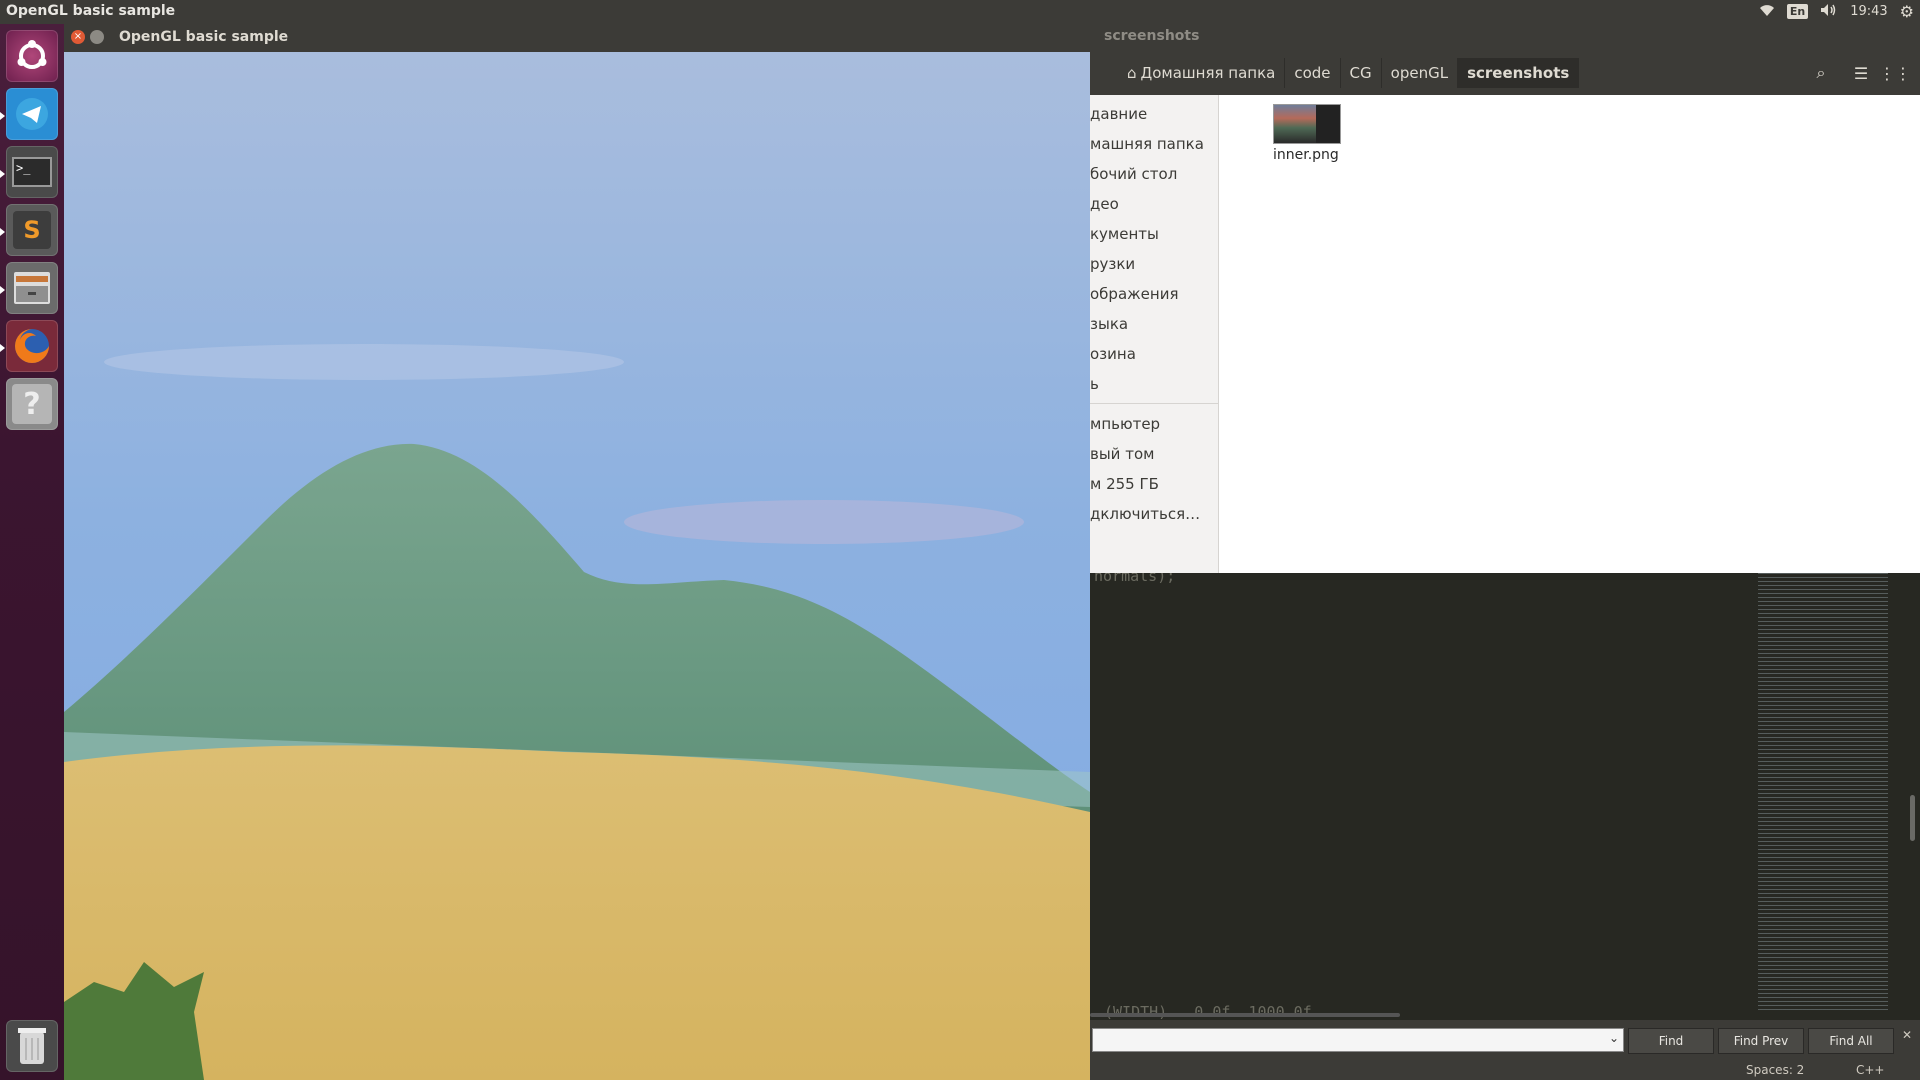  Describe the element at coordinates (1861, 73) in the screenshot. I see `list-view-icon: ☰` at that location.